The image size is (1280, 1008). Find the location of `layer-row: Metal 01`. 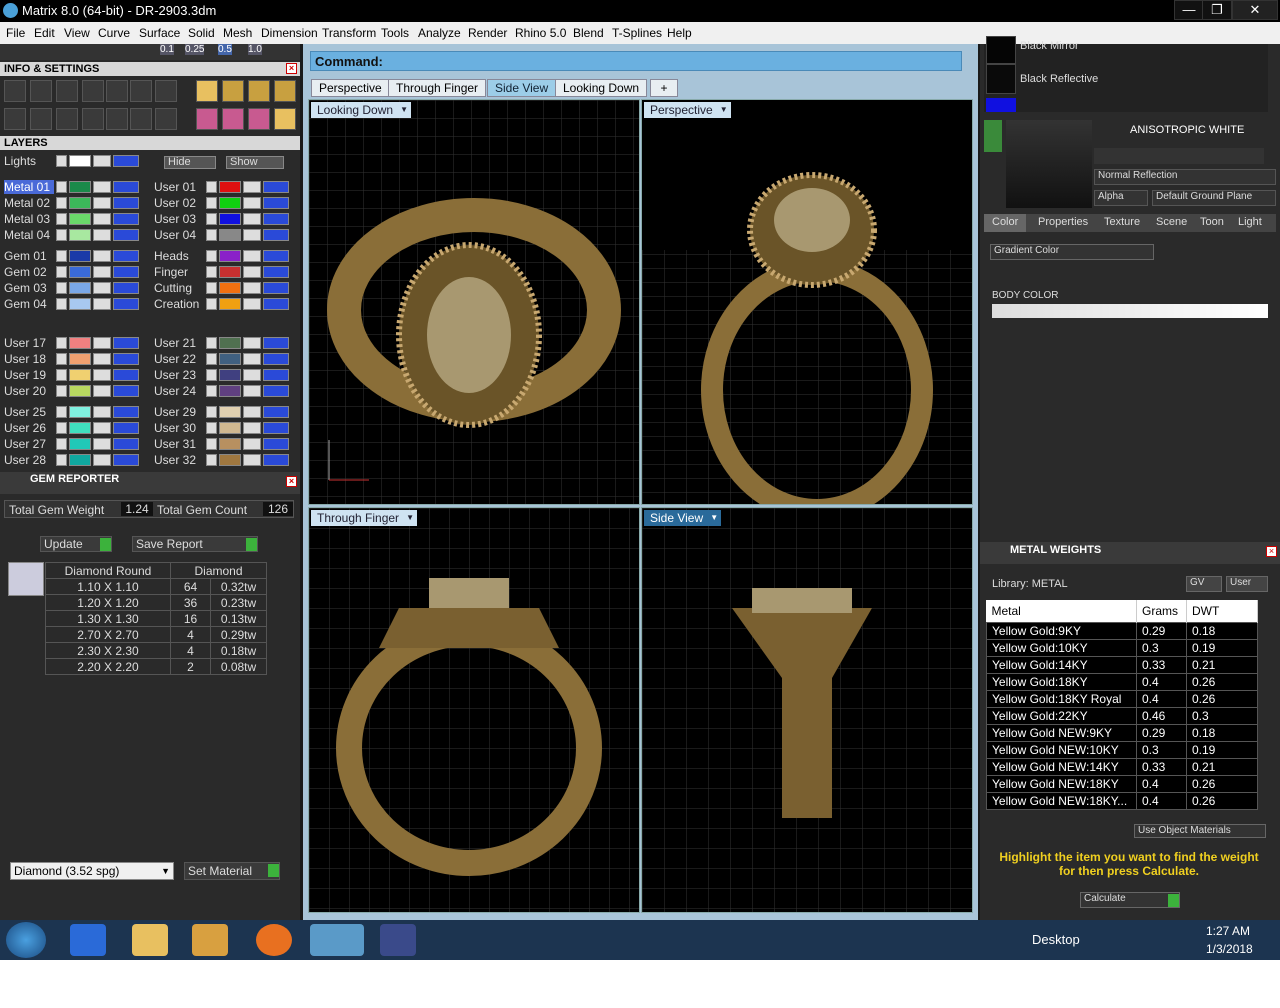

layer-row: Metal 01 is located at coordinates (74, 187).